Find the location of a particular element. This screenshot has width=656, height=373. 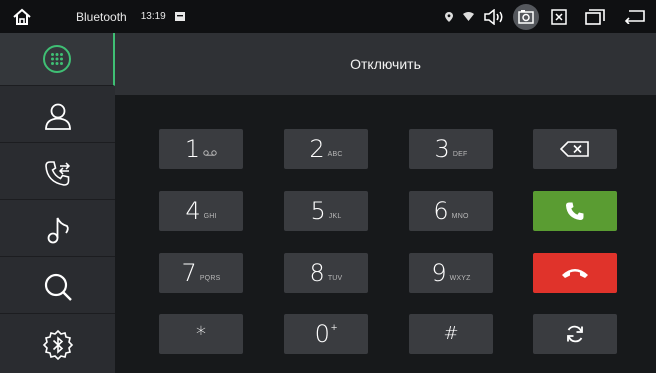

key-digit: 0 is located at coordinates (322, 334).